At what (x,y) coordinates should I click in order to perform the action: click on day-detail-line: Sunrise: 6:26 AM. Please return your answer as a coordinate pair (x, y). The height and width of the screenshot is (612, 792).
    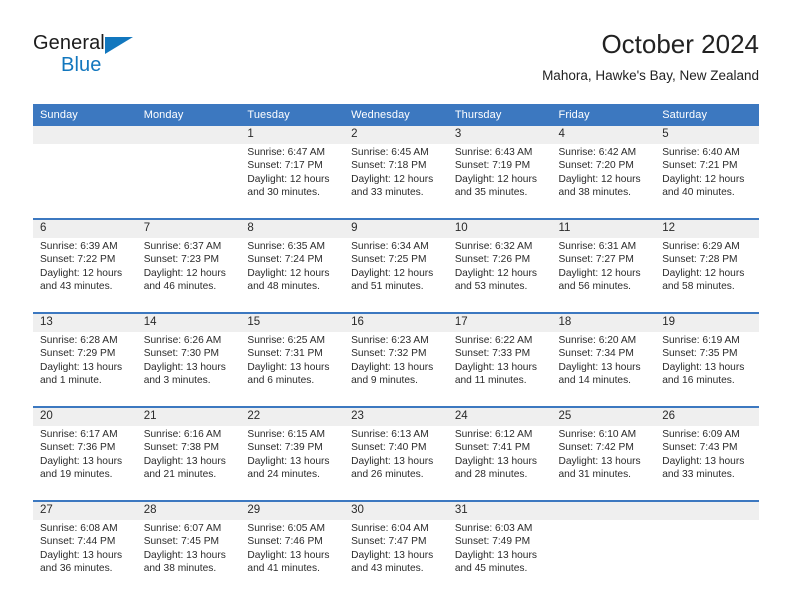
    Looking at the image, I should click on (182, 340).